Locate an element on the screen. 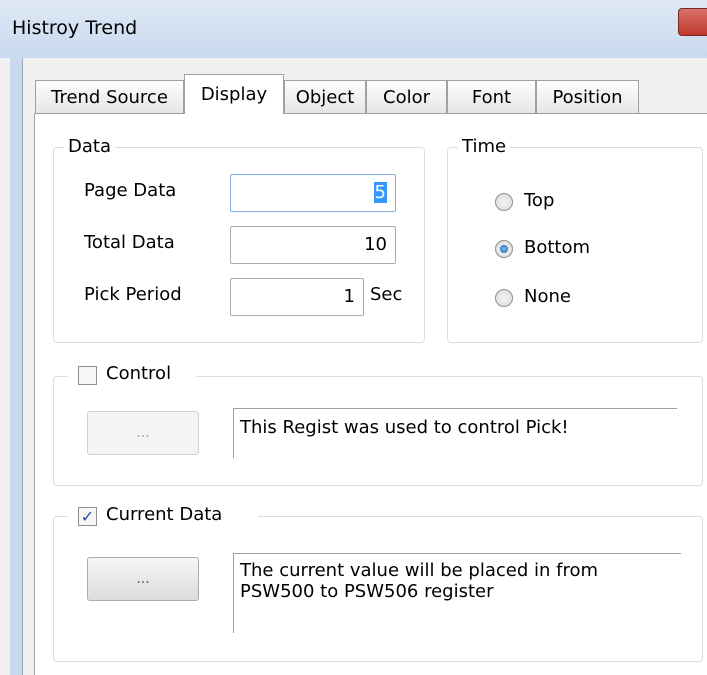 The width and height of the screenshot is (707, 675). page-data-field: 5 is located at coordinates (313, 193).